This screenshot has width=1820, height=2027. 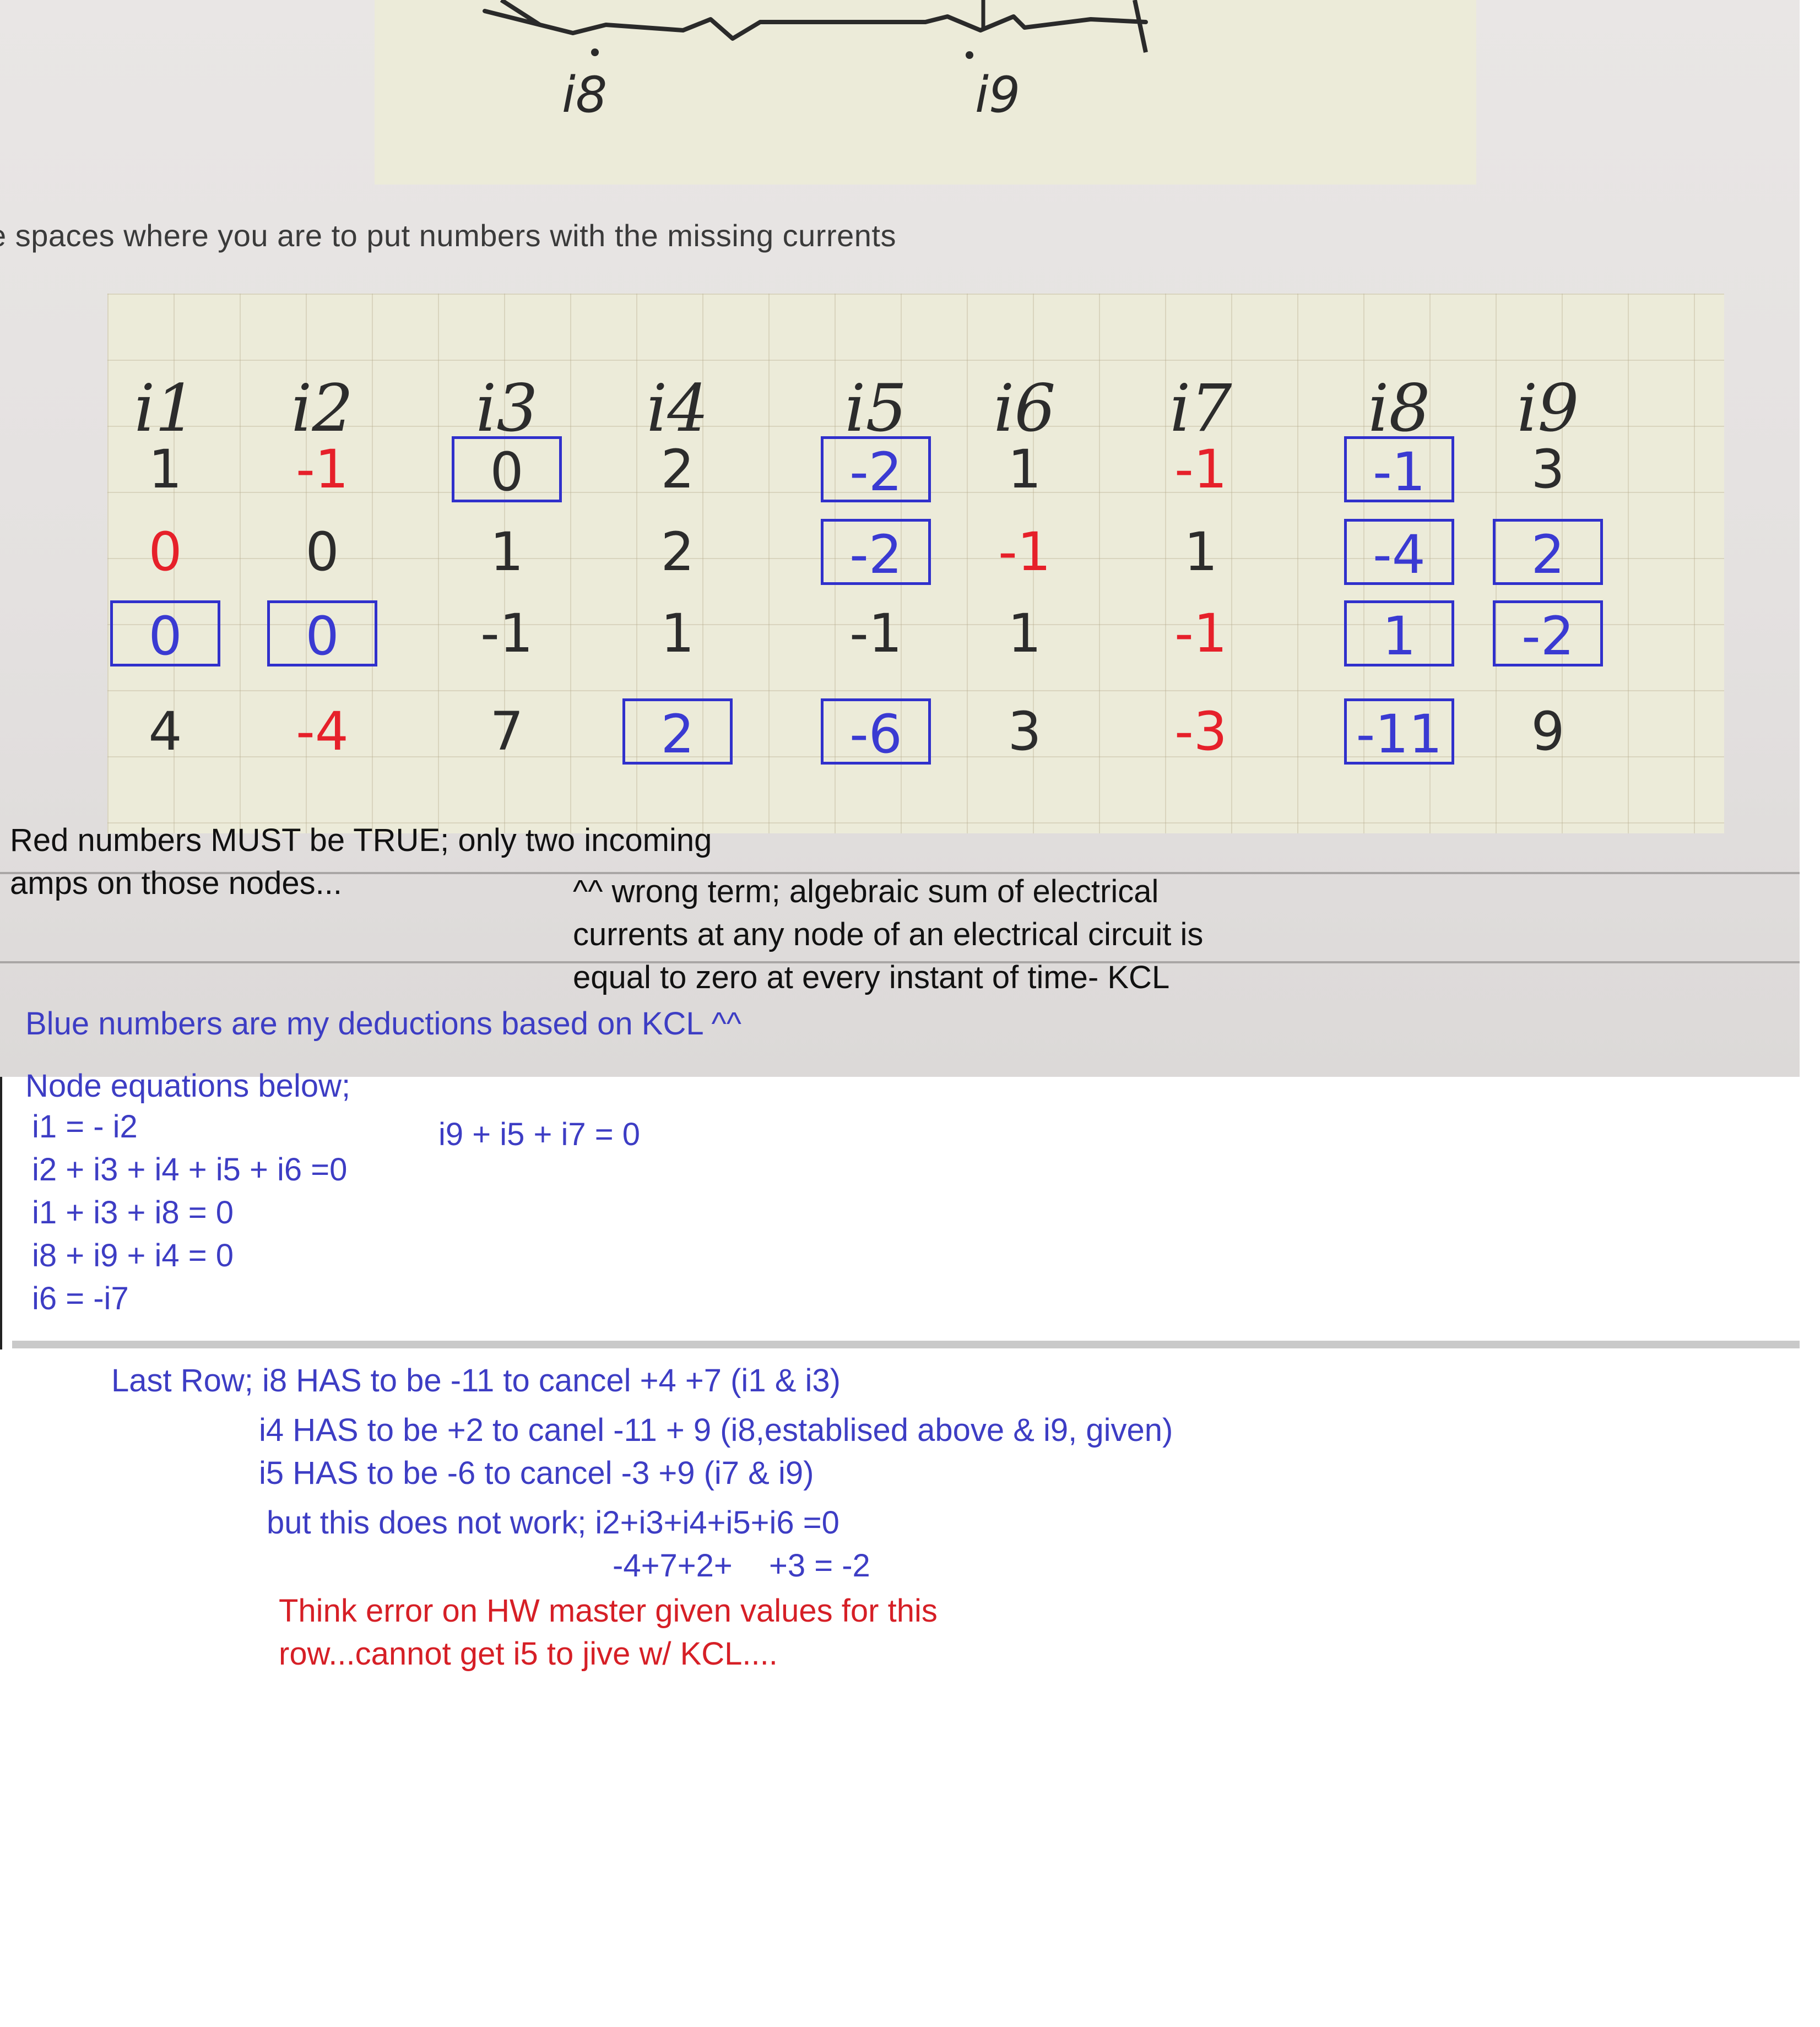 I want to click on table-cell-r4-i2: -4, so click(x=322, y=731).